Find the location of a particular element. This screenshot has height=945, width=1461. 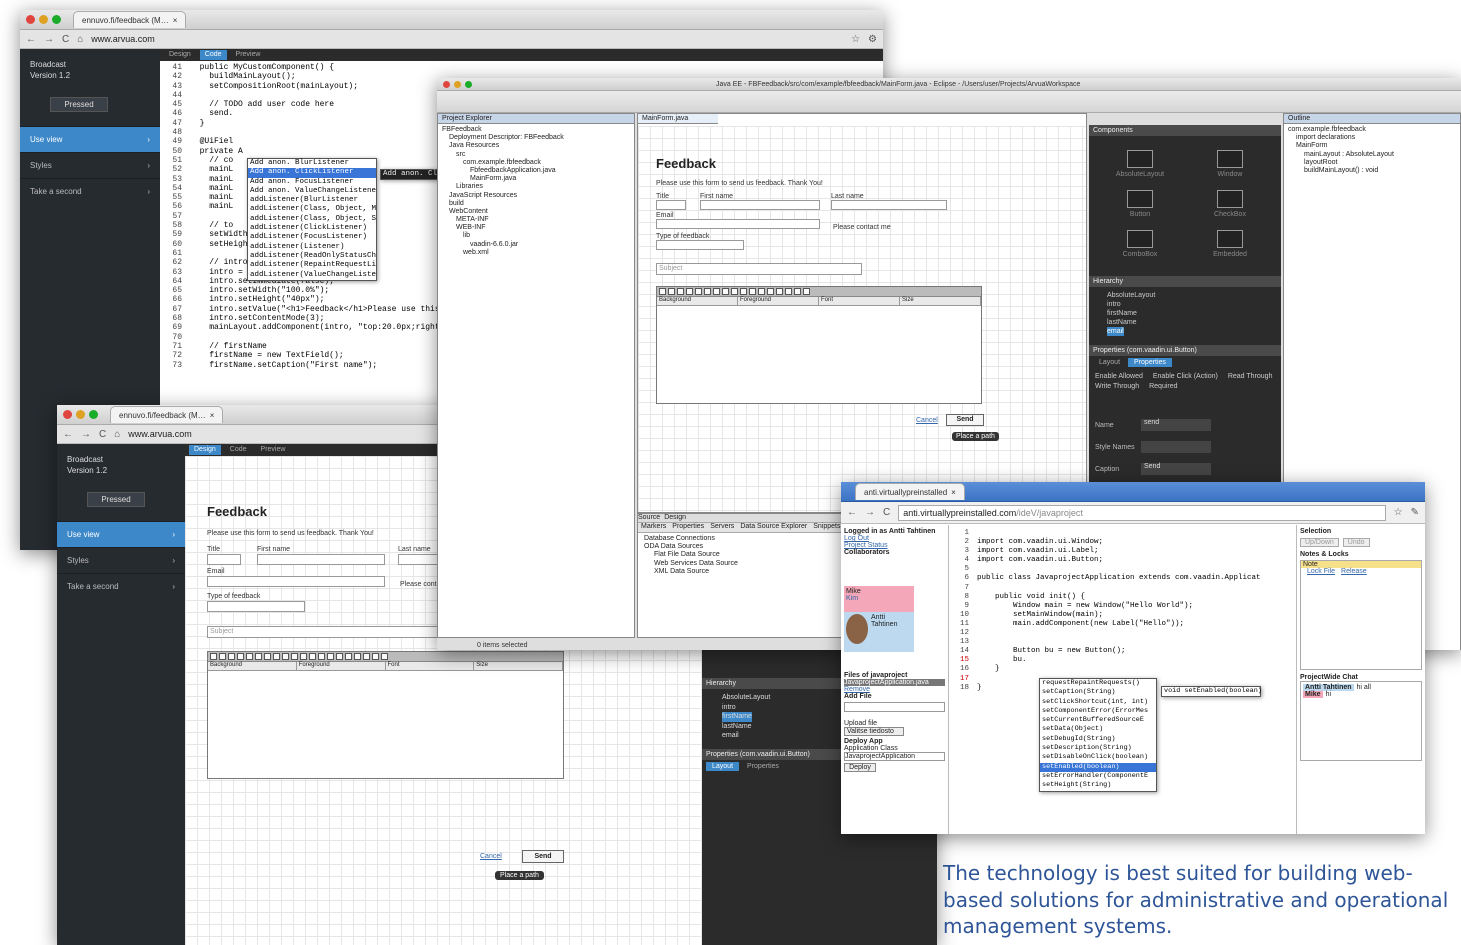

tree-item: lib is located at coordinates (536, 236).